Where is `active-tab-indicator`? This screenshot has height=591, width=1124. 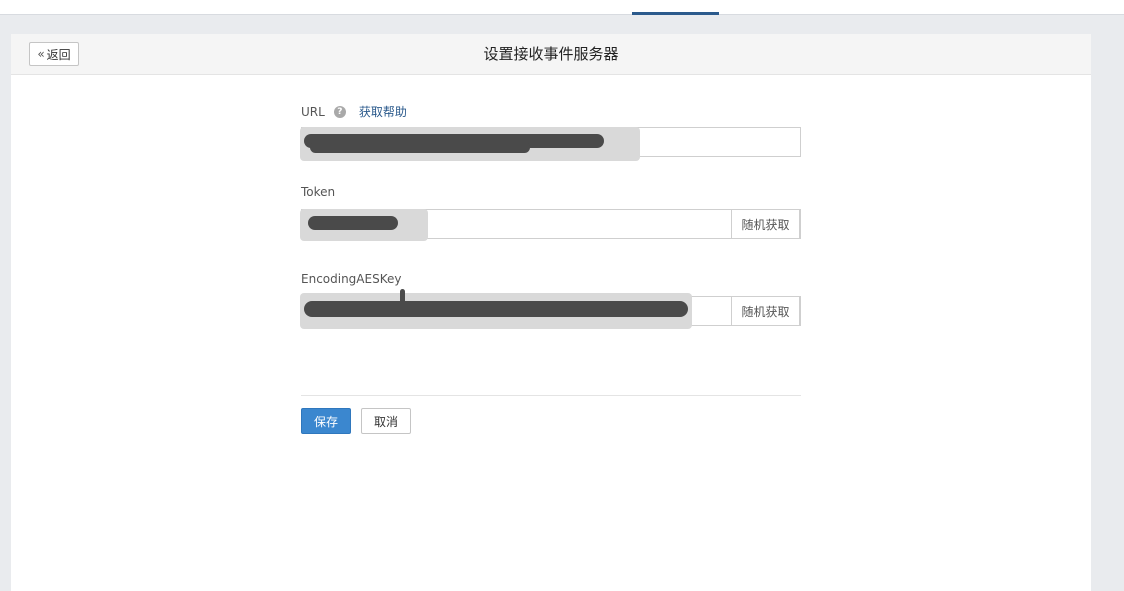
active-tab-indicator is located at coordinates (675, 13).